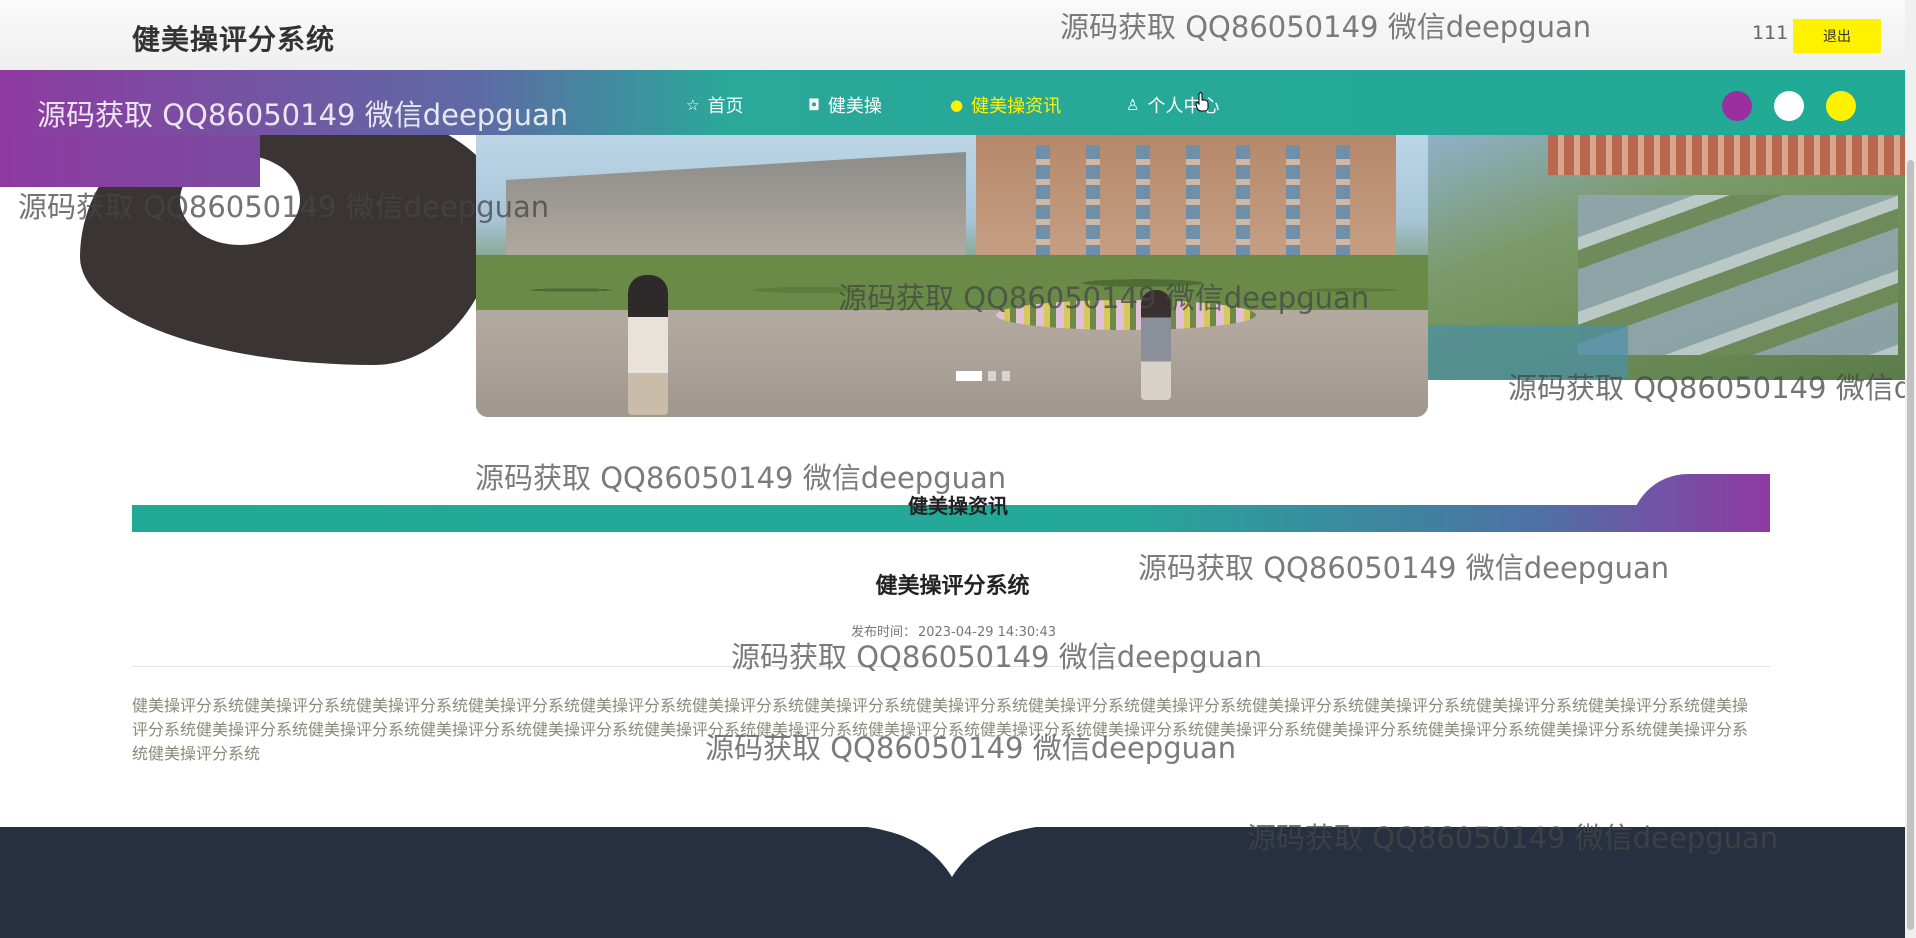 This screenshot has height=938, width=1916. Describe the element at coordinates (1910, 545) in the screenshot. I see `scrollbar-thumb` at that location.